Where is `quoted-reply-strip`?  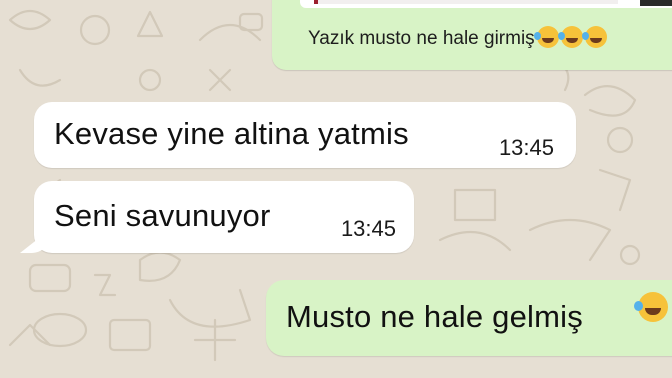 quoted-reply-strip is located at coordinates (466, 2).